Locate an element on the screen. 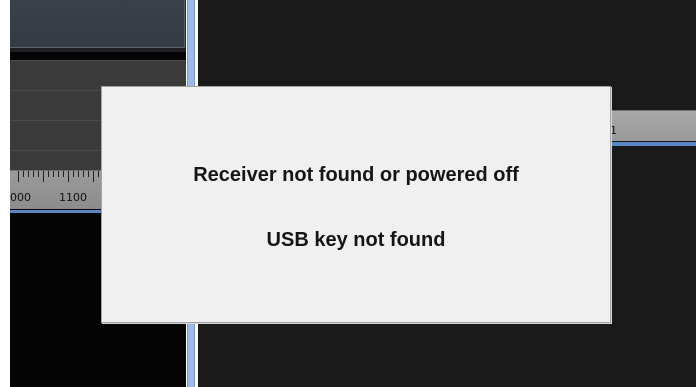 The image size is (696, 387). right-frequency-ruler: 1 is located at coordinates (652, 125).